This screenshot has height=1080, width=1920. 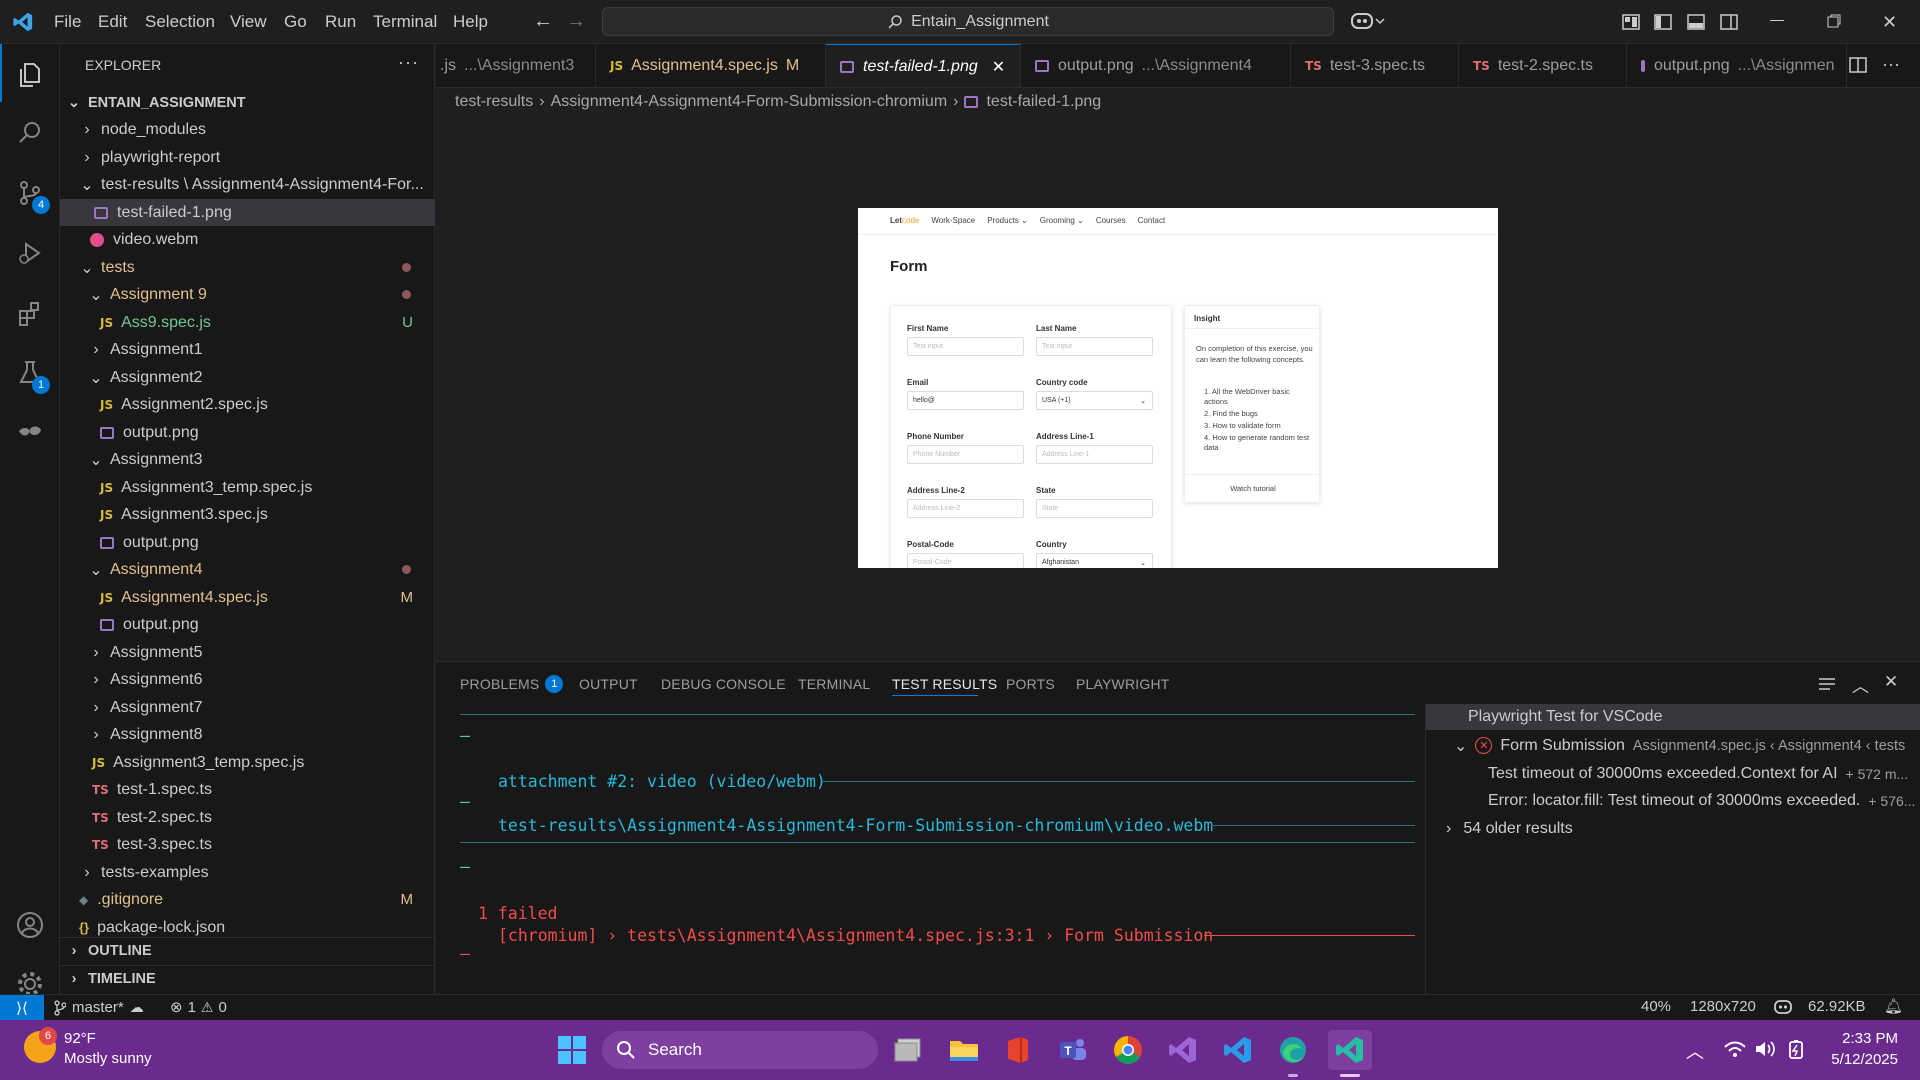 What do you see at coordinates (740, 1050) in the screenshot?
I see `taskbar-search: Search` at bounding box center [740, 1050].